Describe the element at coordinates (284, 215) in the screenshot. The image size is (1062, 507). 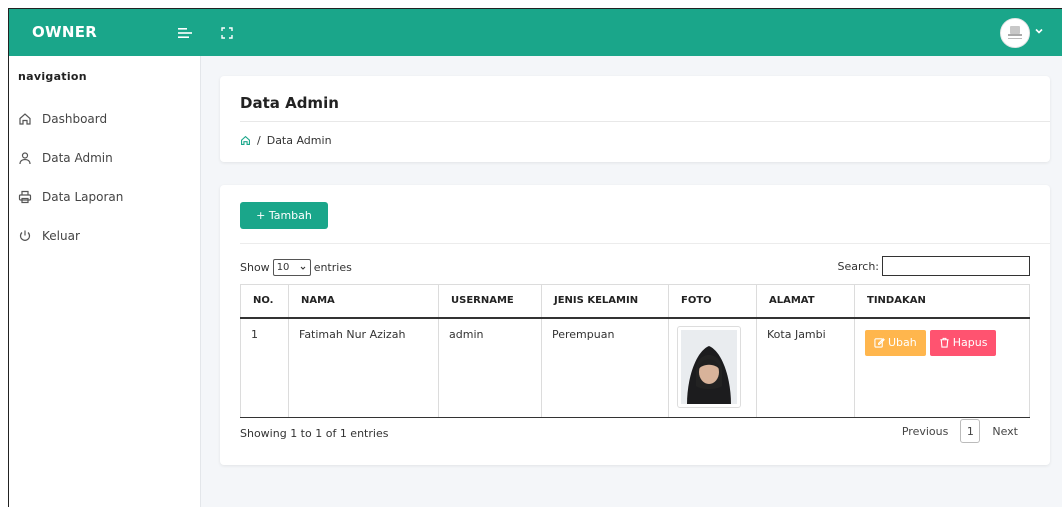
I see `add-admin-button: + Tambah` at that location.